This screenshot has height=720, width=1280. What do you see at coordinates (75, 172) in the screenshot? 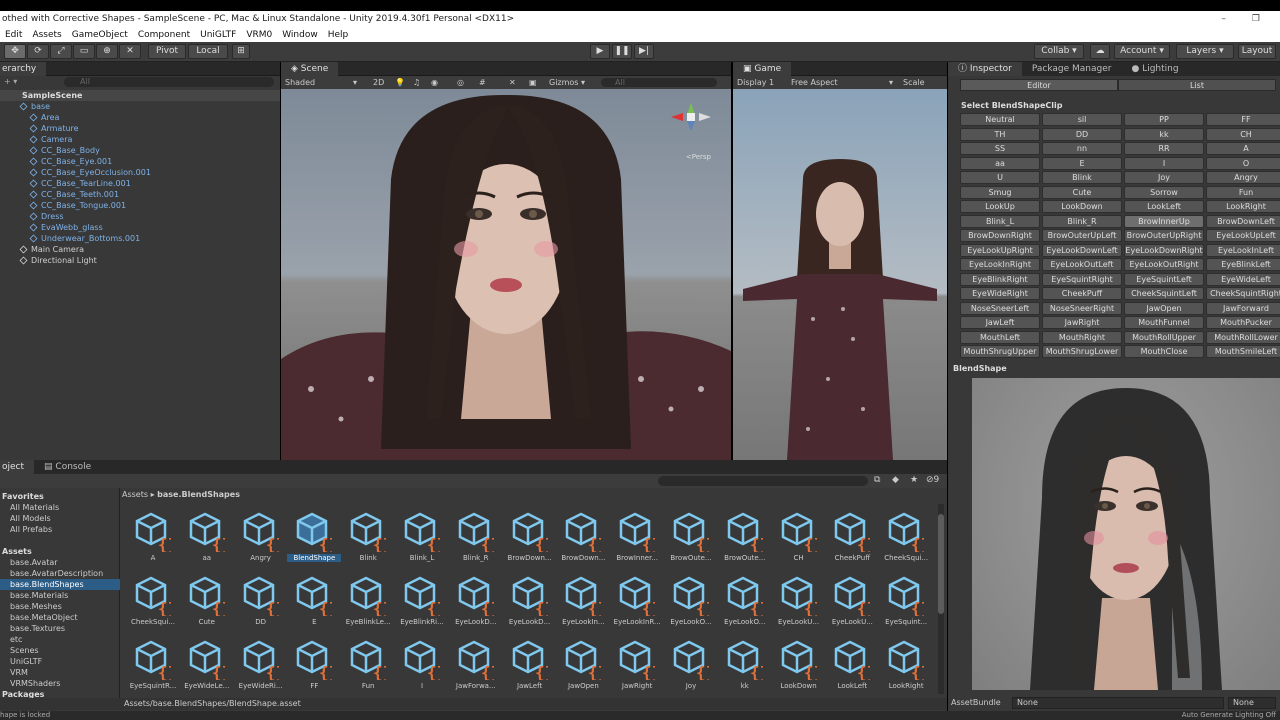
I see `hierarchy-item: CC_Base_EyeOcclusion.001` at bounding box center [75, 172].